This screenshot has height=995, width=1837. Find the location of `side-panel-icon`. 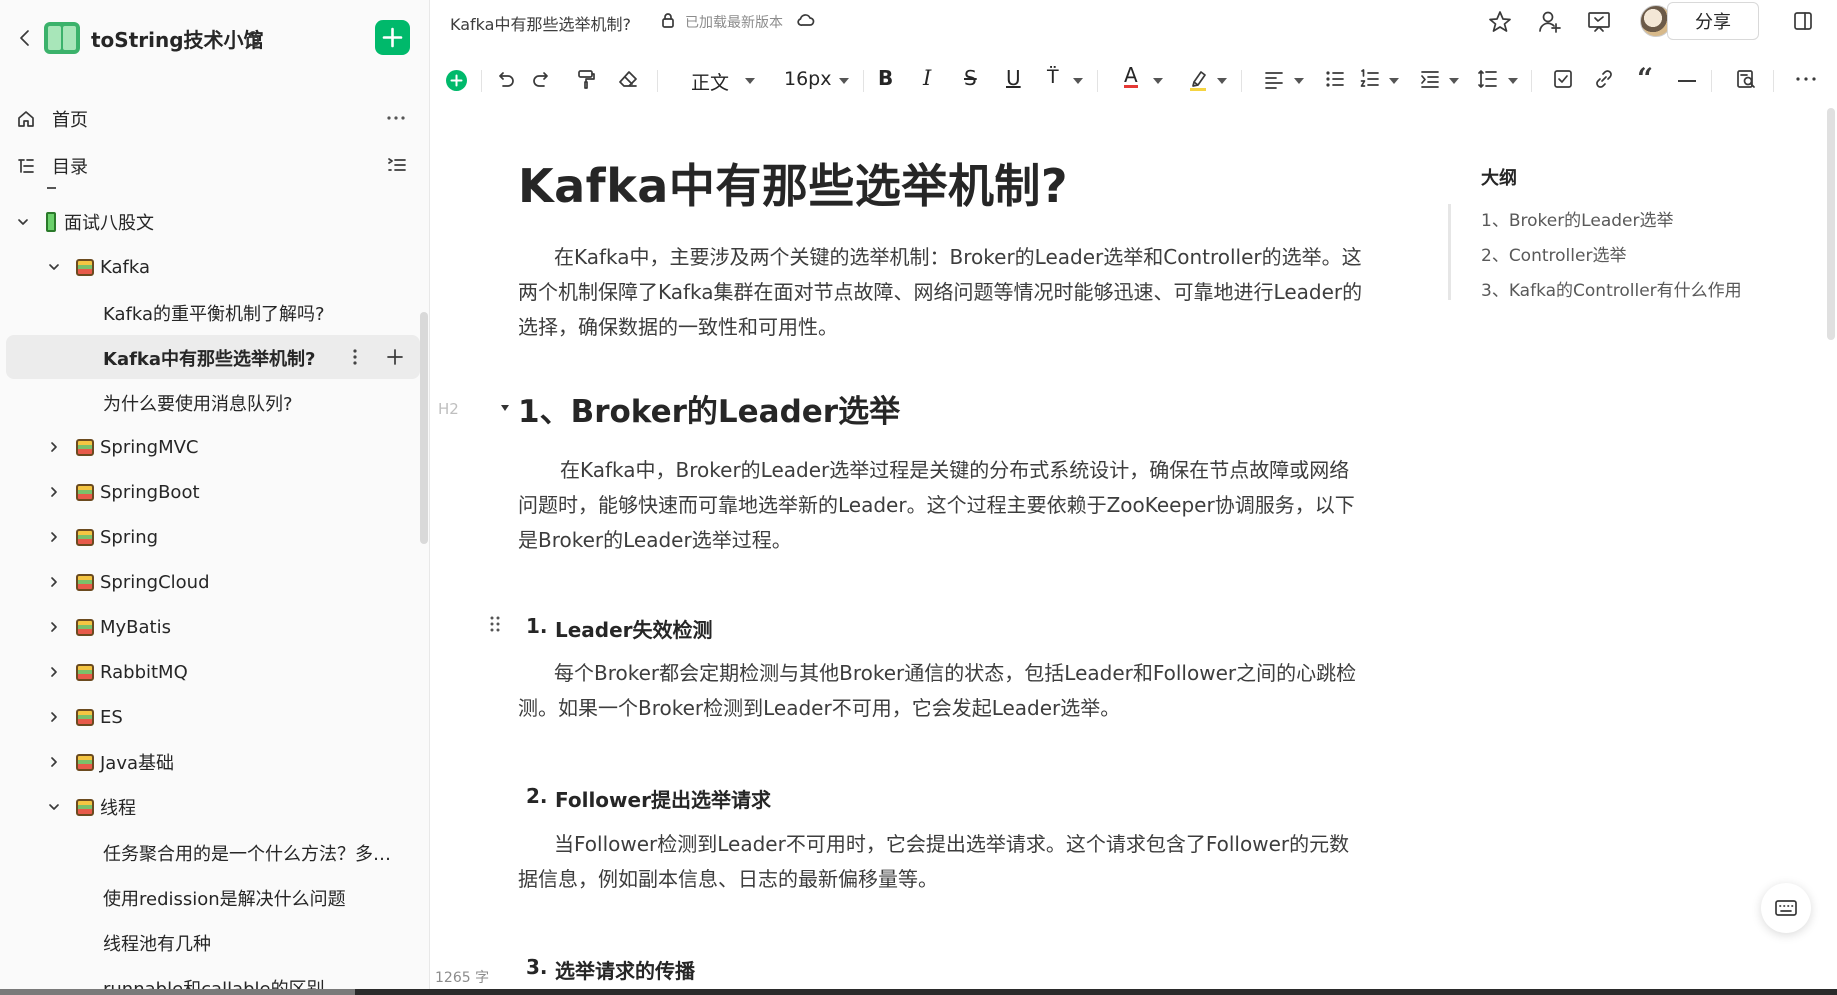

side-panel-icon is located at coordinates (1803, 21).